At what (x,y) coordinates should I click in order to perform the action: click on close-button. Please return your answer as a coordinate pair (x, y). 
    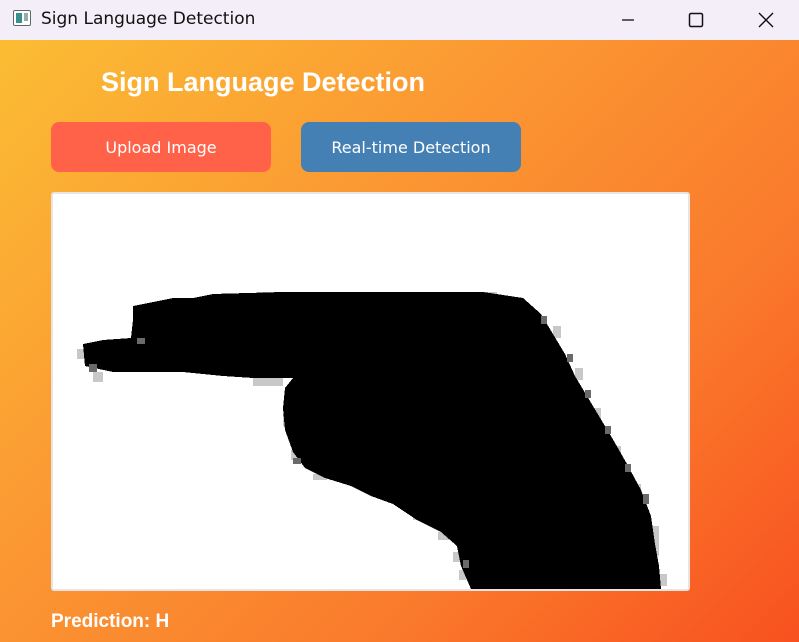
    Looking at the image, I should click on (766, 20).